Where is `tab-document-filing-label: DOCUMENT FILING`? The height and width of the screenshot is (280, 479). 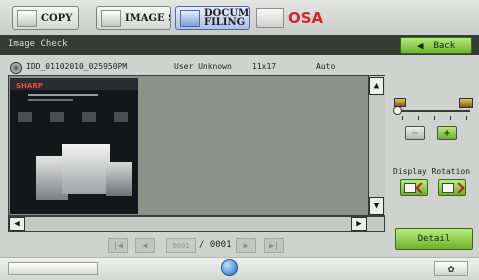
tab-document-filing-label: DOCUMENT FILING is located at coordinates (226, 18).